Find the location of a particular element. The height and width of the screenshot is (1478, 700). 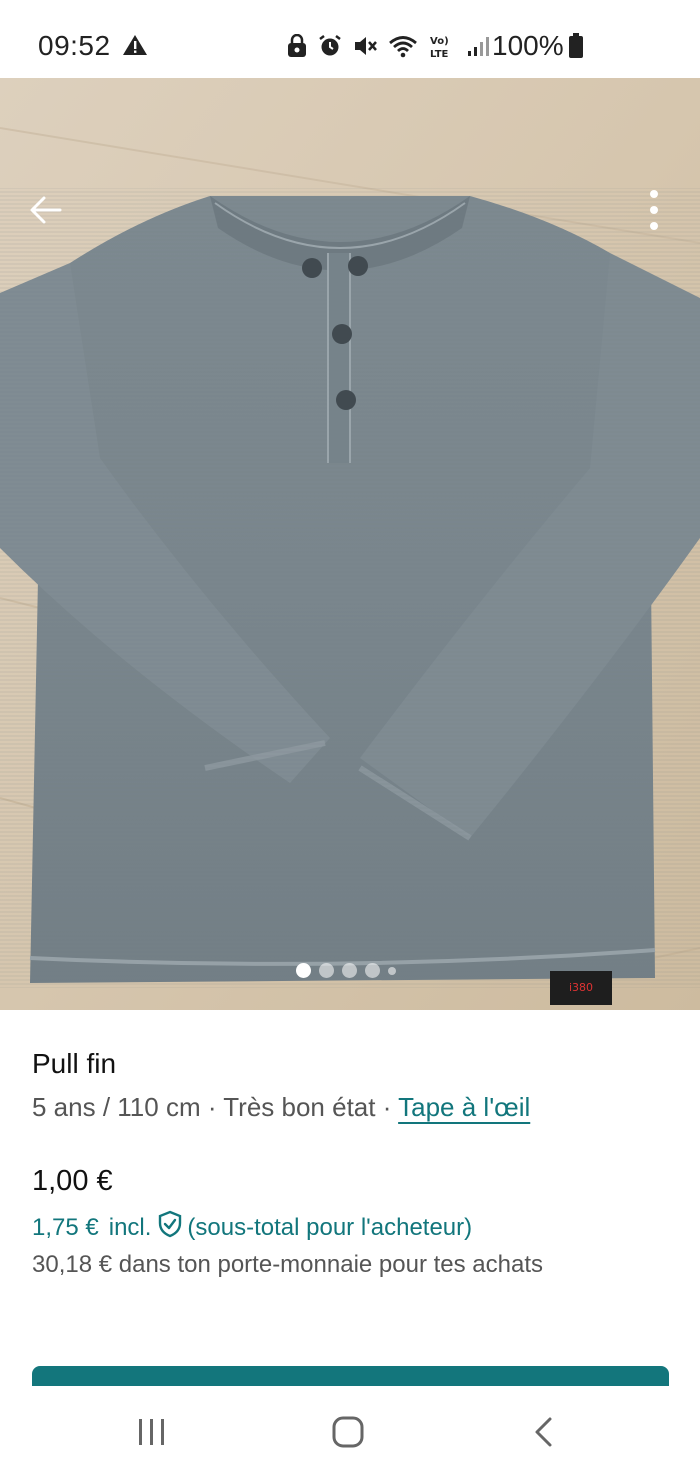

item-size: 5 ans / 110 cm is located at coordinates (116, 1107).